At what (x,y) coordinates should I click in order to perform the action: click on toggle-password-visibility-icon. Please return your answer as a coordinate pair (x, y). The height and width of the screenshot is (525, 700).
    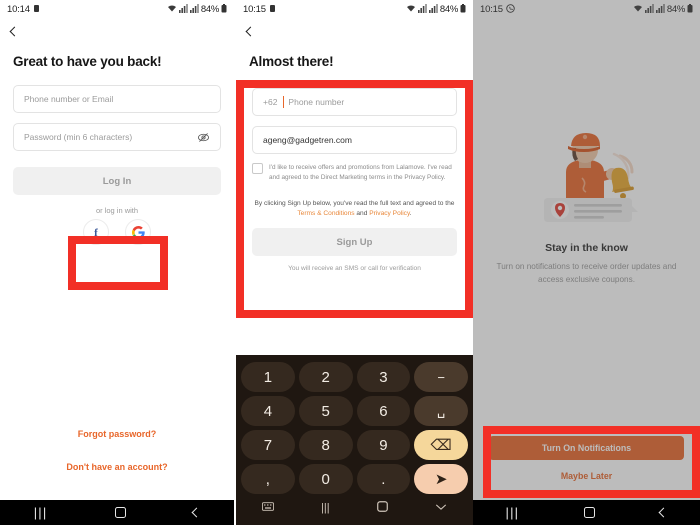
    Looking at the image, I should click on (203, 137).